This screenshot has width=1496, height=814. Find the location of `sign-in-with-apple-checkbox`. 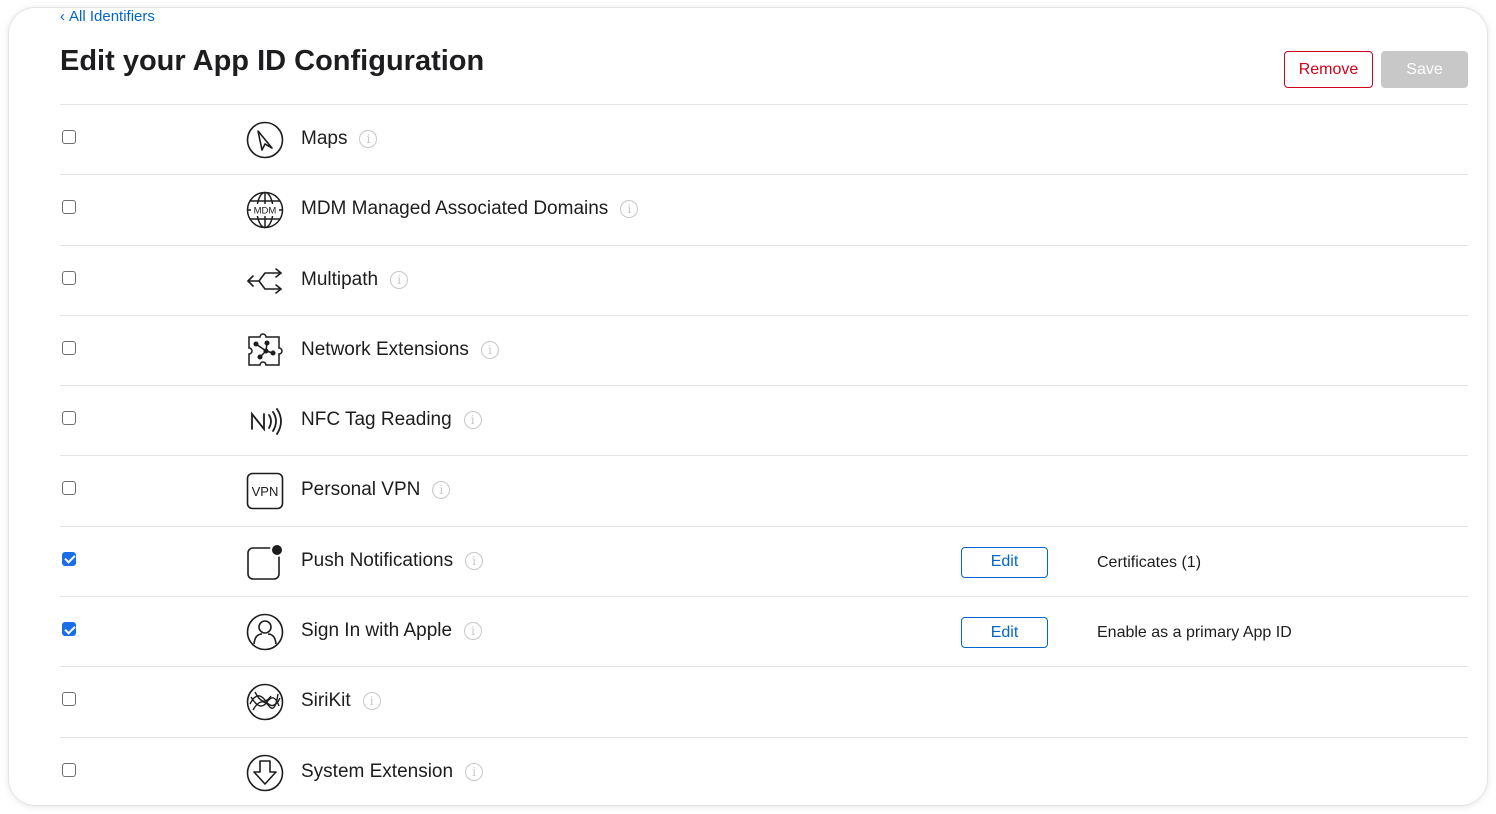

sign-in-with-apple-checkbox is located at coordinates (69, 629).